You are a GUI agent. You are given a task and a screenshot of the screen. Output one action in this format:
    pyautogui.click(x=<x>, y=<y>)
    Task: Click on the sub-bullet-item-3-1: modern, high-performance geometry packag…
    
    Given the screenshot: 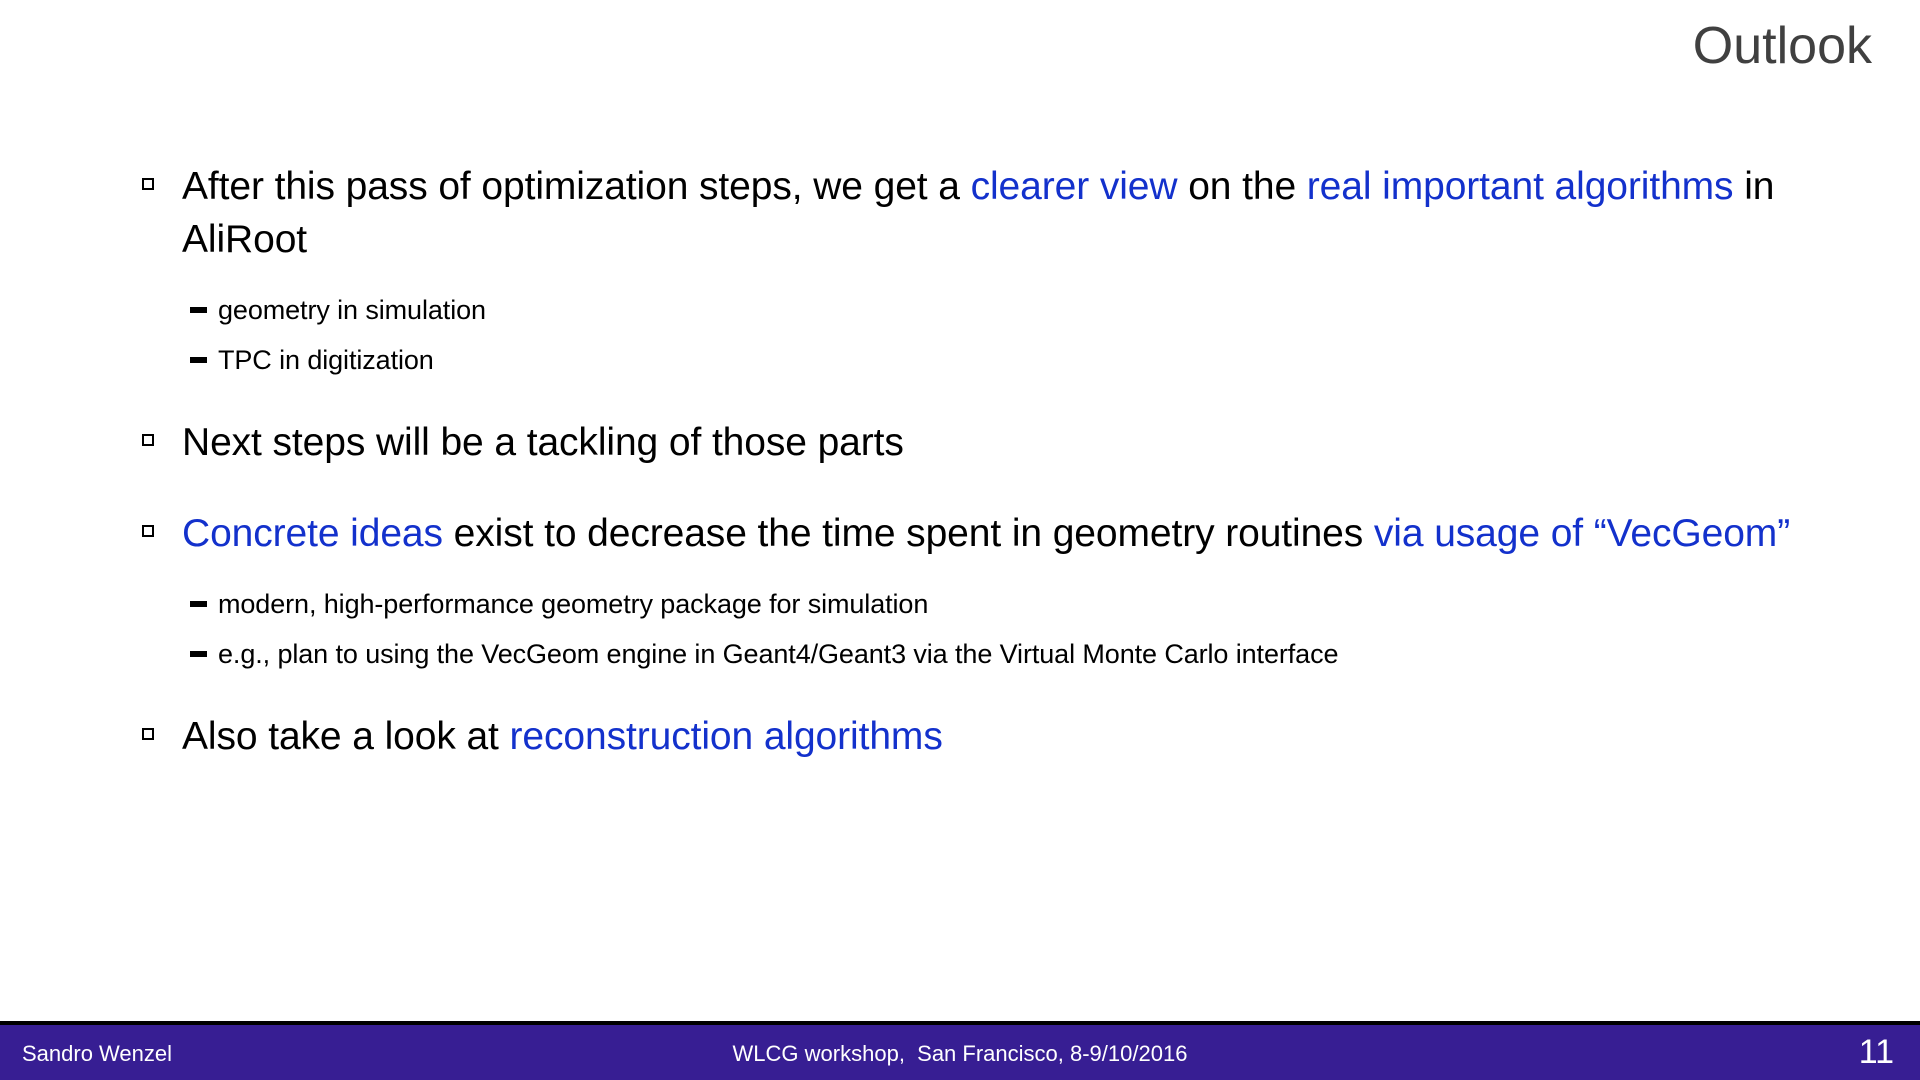 What is the action you would take?
    pyautogui.click(x=960, y=604)
    